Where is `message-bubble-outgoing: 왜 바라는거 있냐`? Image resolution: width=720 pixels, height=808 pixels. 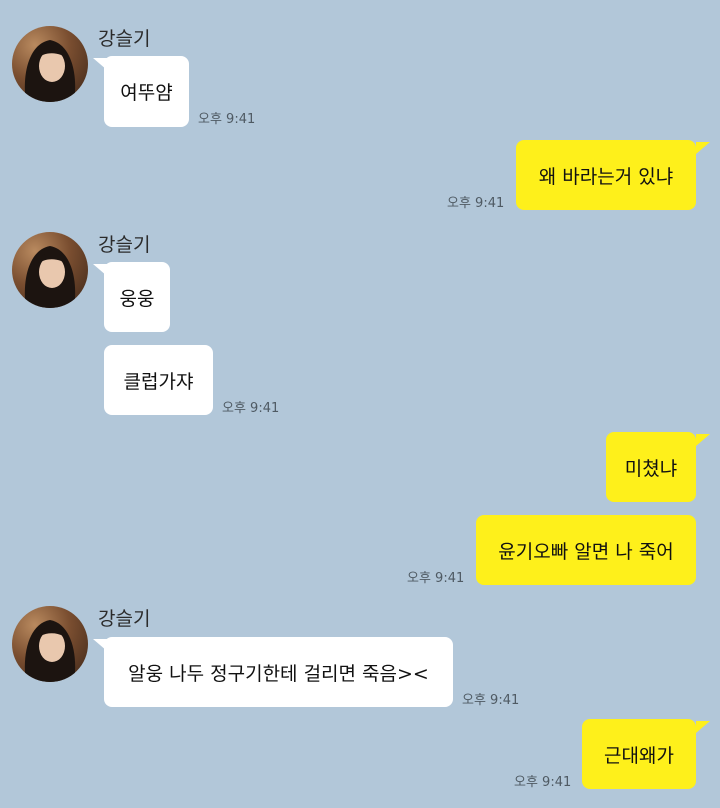 message-bubble-outgoing: 왜 바라는거 있냐 is located at coordinates (606, 175).